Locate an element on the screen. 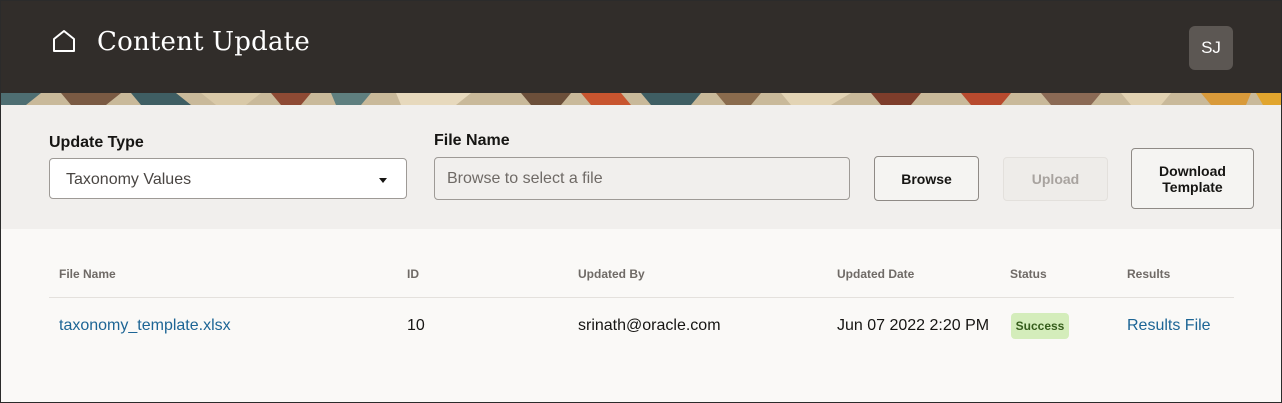  column-header-file-name: File Name is located at coordinates (87, 274).